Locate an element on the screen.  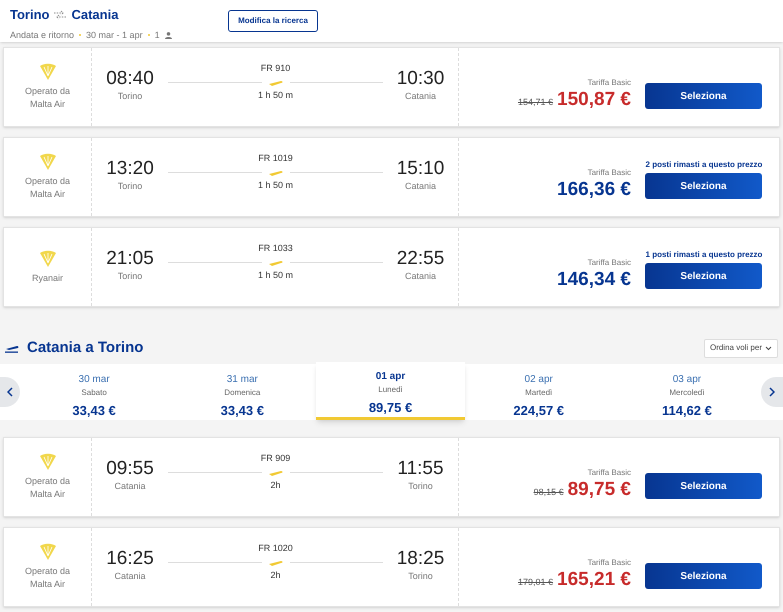
section-title: Catania a Torino is located at coordinates (85, 348).